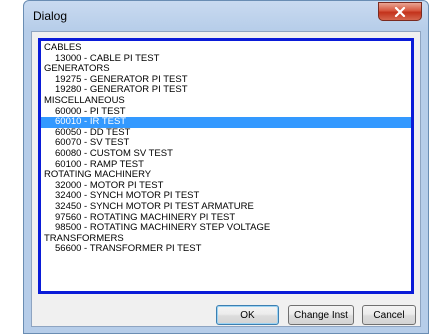 Image resolution: width=430 pixels, height=334 pixels. Describe the element at coordinates (226, 249) in the screenshot. I see `list-item: 56600 - TRANSFORMER PI TEST` at that location.